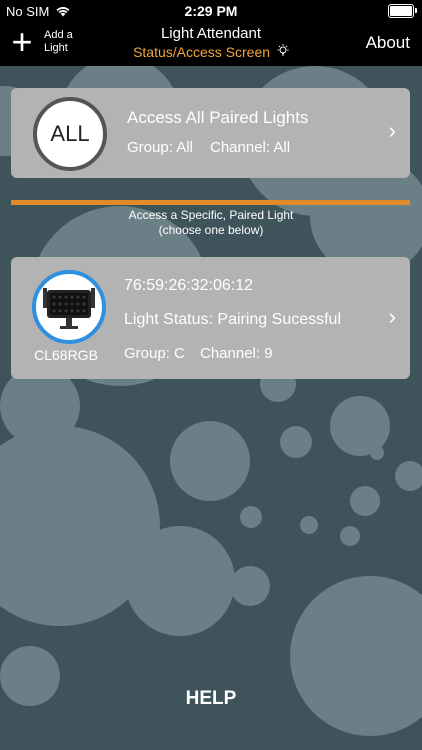  What do you see at coordinates (160, 147) in the screenshot?
I see `all-group-label: Group: All` at bounding box center [160, 147].